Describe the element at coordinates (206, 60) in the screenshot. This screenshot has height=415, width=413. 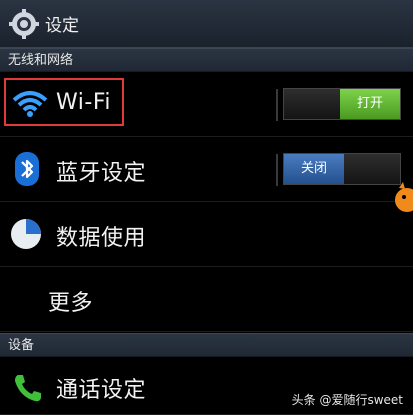
I see `section-header-wireless: 无线和网络` at that location.